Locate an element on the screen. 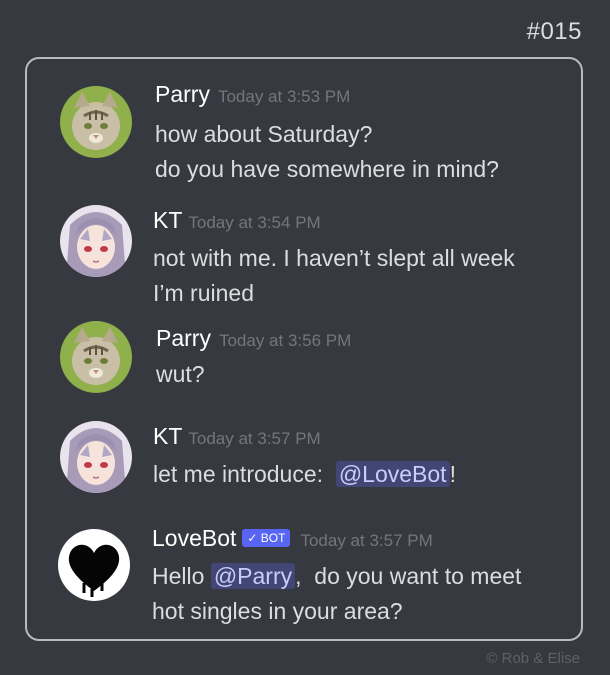 The height and width of the screenshot is (675, 610). message-line: hot singles in your area? is located at coordinates (277, 611).